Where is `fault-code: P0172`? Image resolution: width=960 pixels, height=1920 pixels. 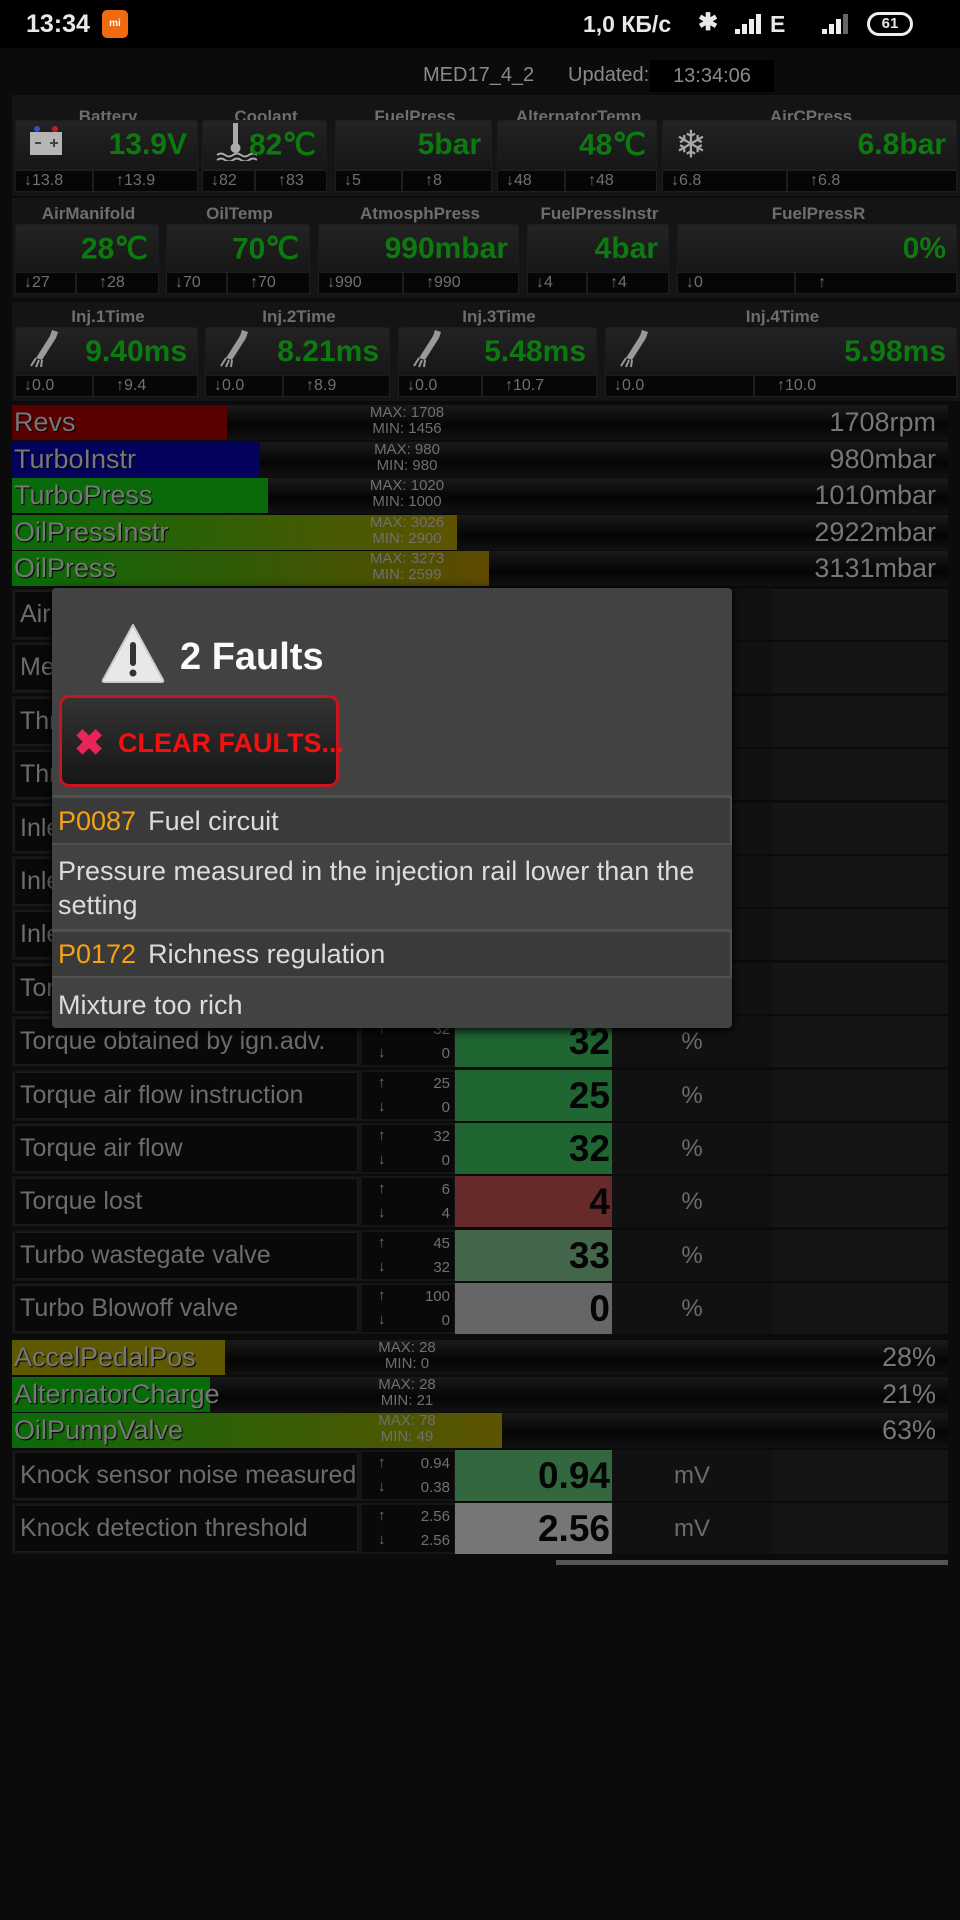
fault-code: P0172 is located at coordinates (97, 954).